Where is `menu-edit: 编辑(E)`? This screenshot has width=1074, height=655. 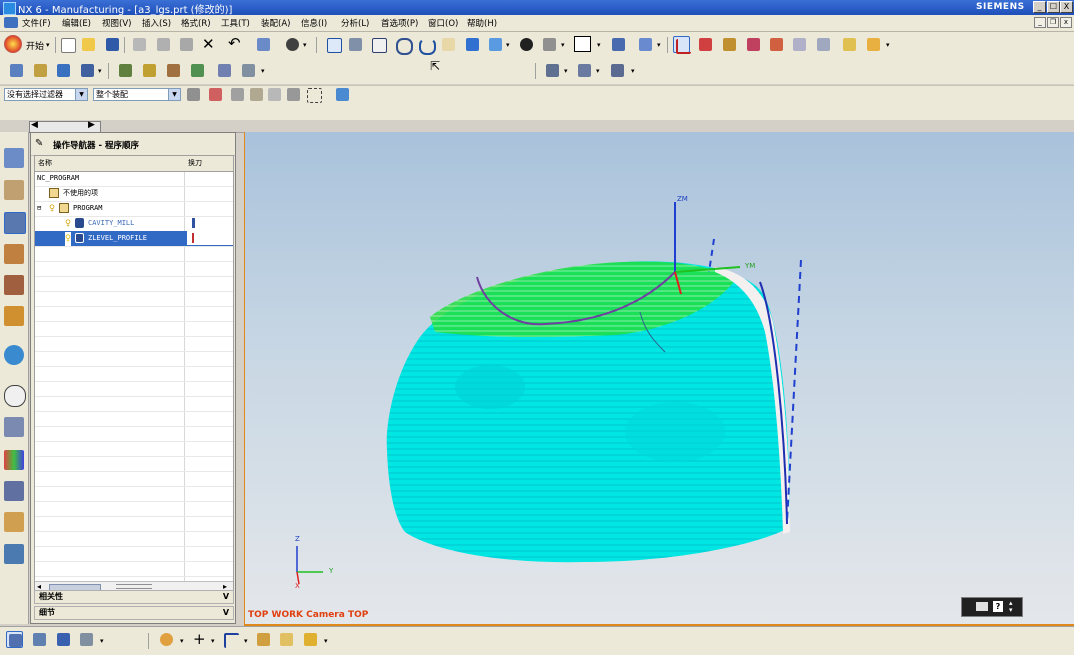
menu-edit: 编辑(E) is located at coordinates (76, 23).